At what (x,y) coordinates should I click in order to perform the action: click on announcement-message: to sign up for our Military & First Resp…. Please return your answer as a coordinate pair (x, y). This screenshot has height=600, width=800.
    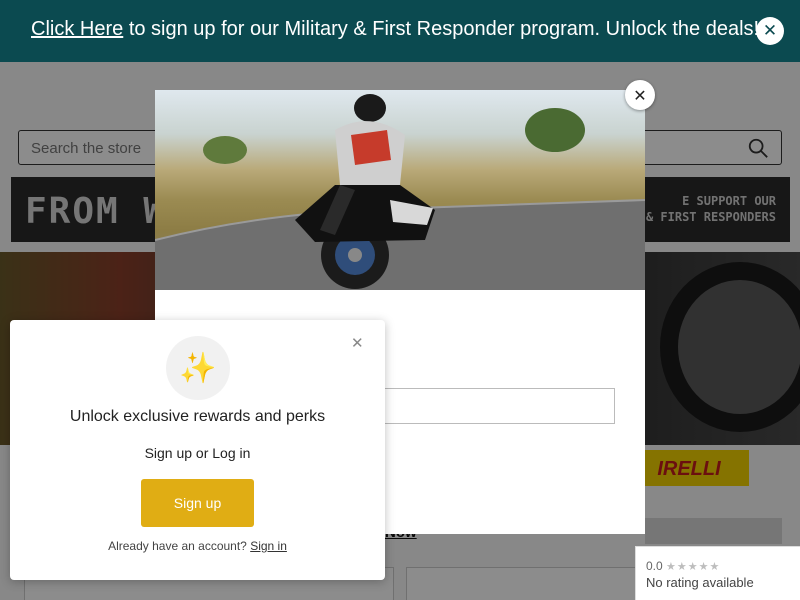
    Looking at the image, I should click on (444, 29).